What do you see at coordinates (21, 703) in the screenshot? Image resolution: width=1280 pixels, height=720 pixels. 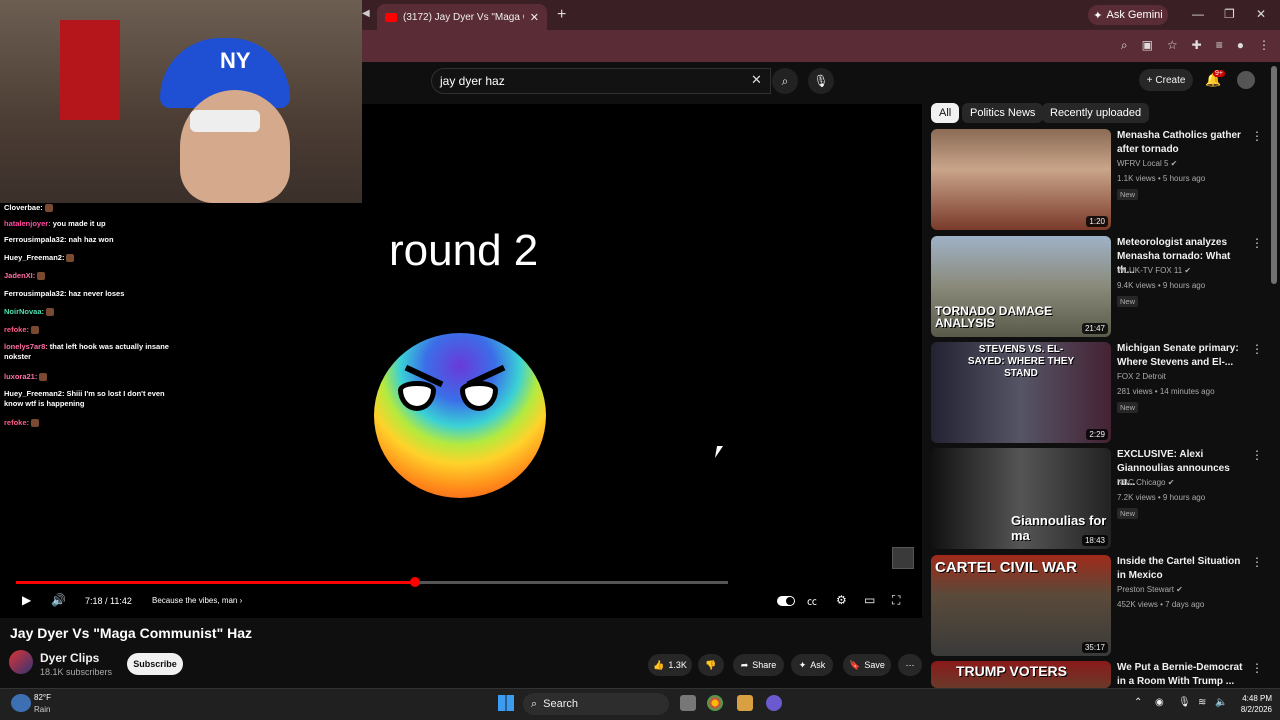 I see `weather-icon` at bounding box center [21, 703].